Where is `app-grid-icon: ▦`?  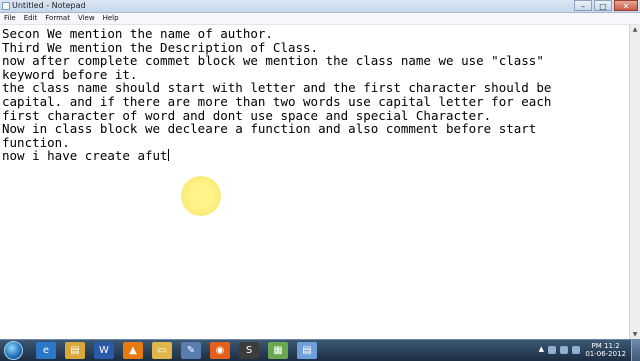 app-grid-icon: ▦ is located at coordinates (278, 350).